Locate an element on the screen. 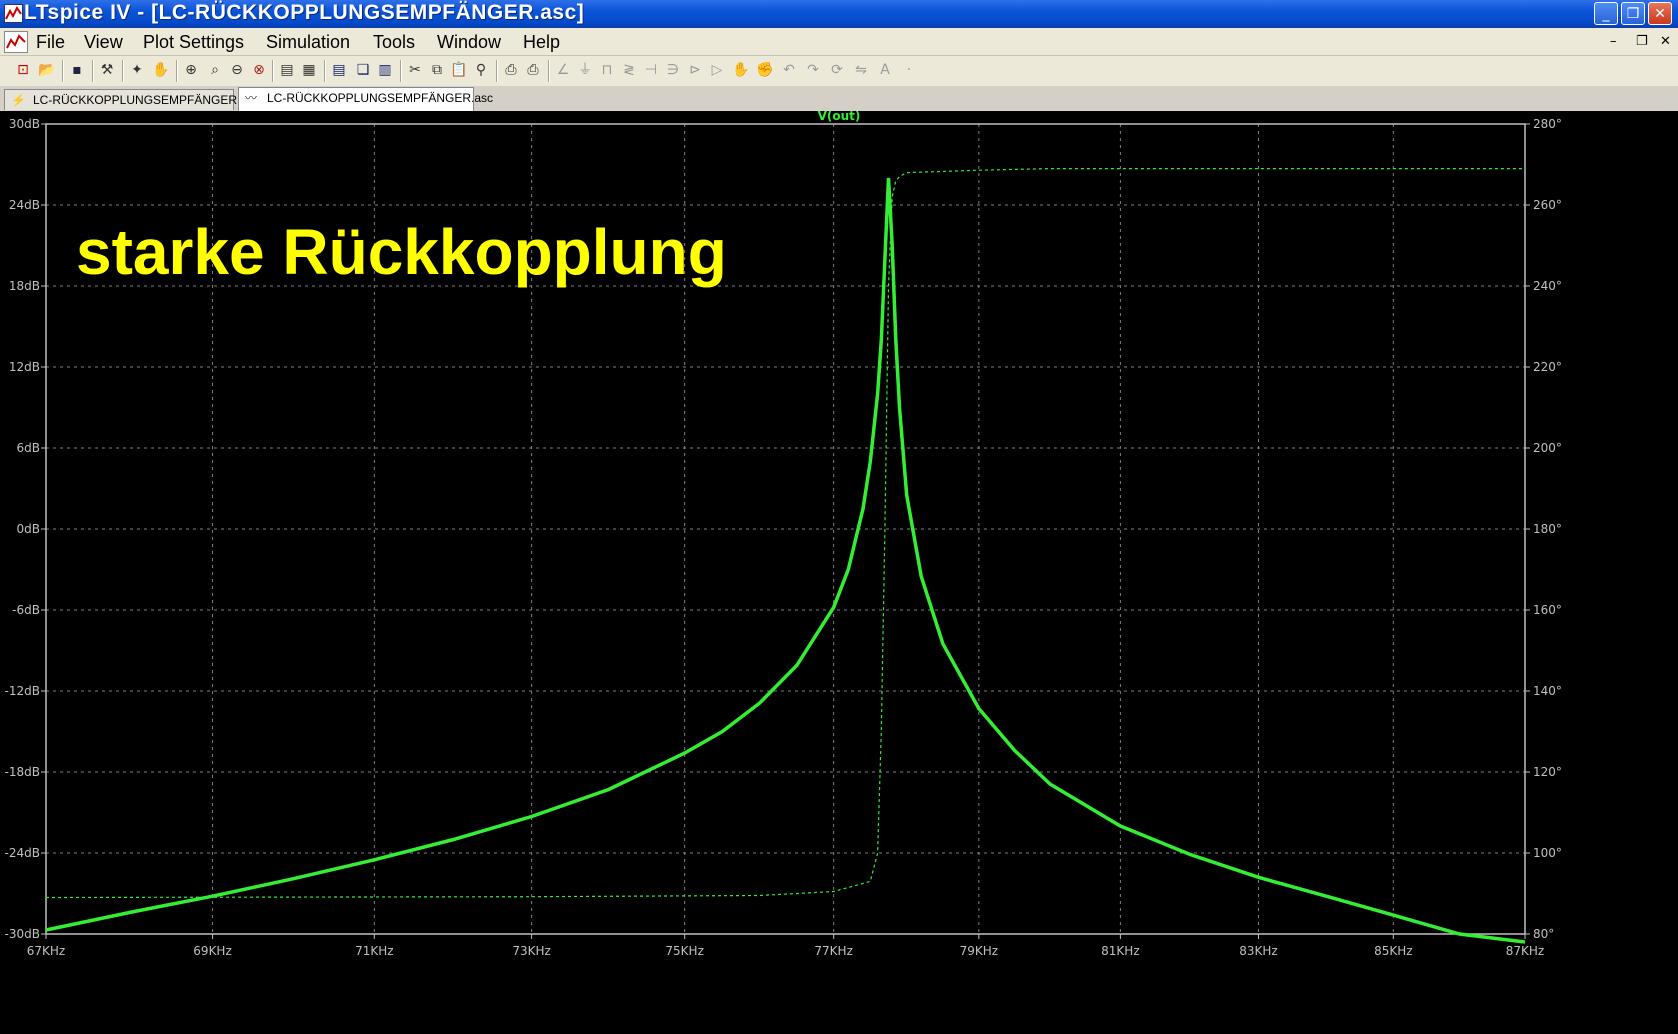 The image size is (1678, 1034). text-icon: A is located at coordinates (885, 70).